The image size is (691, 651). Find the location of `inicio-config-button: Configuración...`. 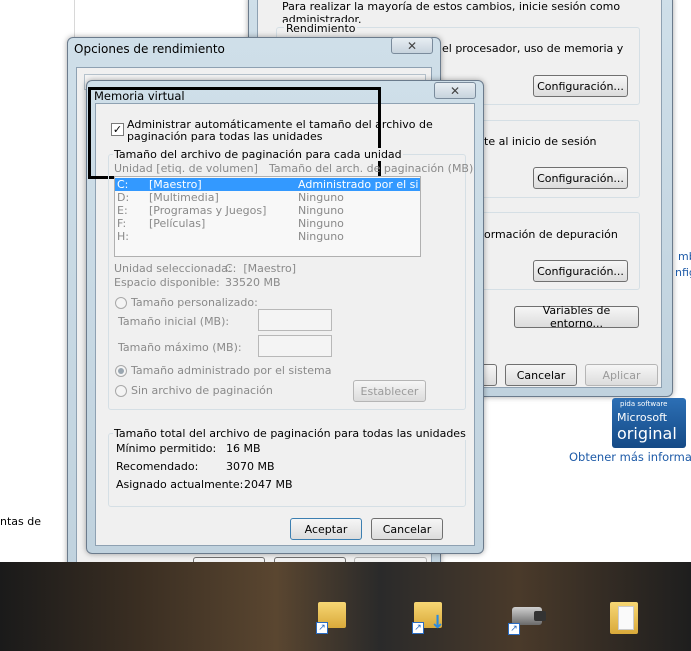

inicio-config-button: Configuración... is located at coordinates (580, 271).